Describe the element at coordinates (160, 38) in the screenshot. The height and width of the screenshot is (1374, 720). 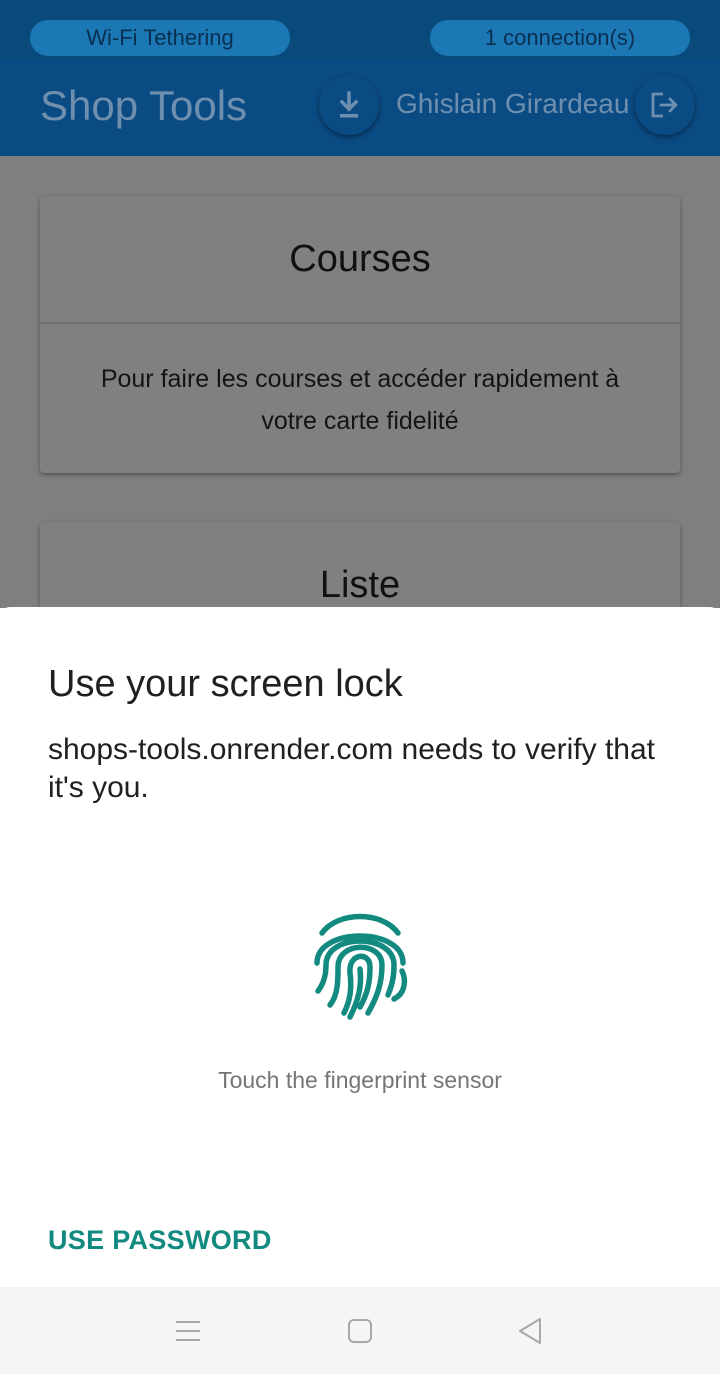
I see `wifi-tethering-pill: Wi-Fi Tethering` at that location.